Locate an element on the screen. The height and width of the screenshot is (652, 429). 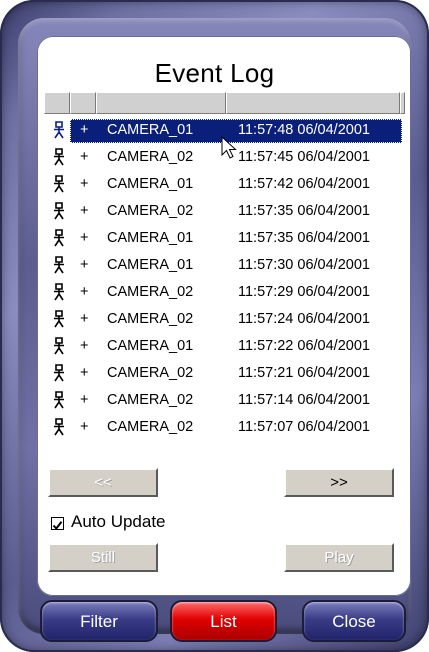
event-time: 11:57:29 06/04/2001 is located at coordinates (304, 292).